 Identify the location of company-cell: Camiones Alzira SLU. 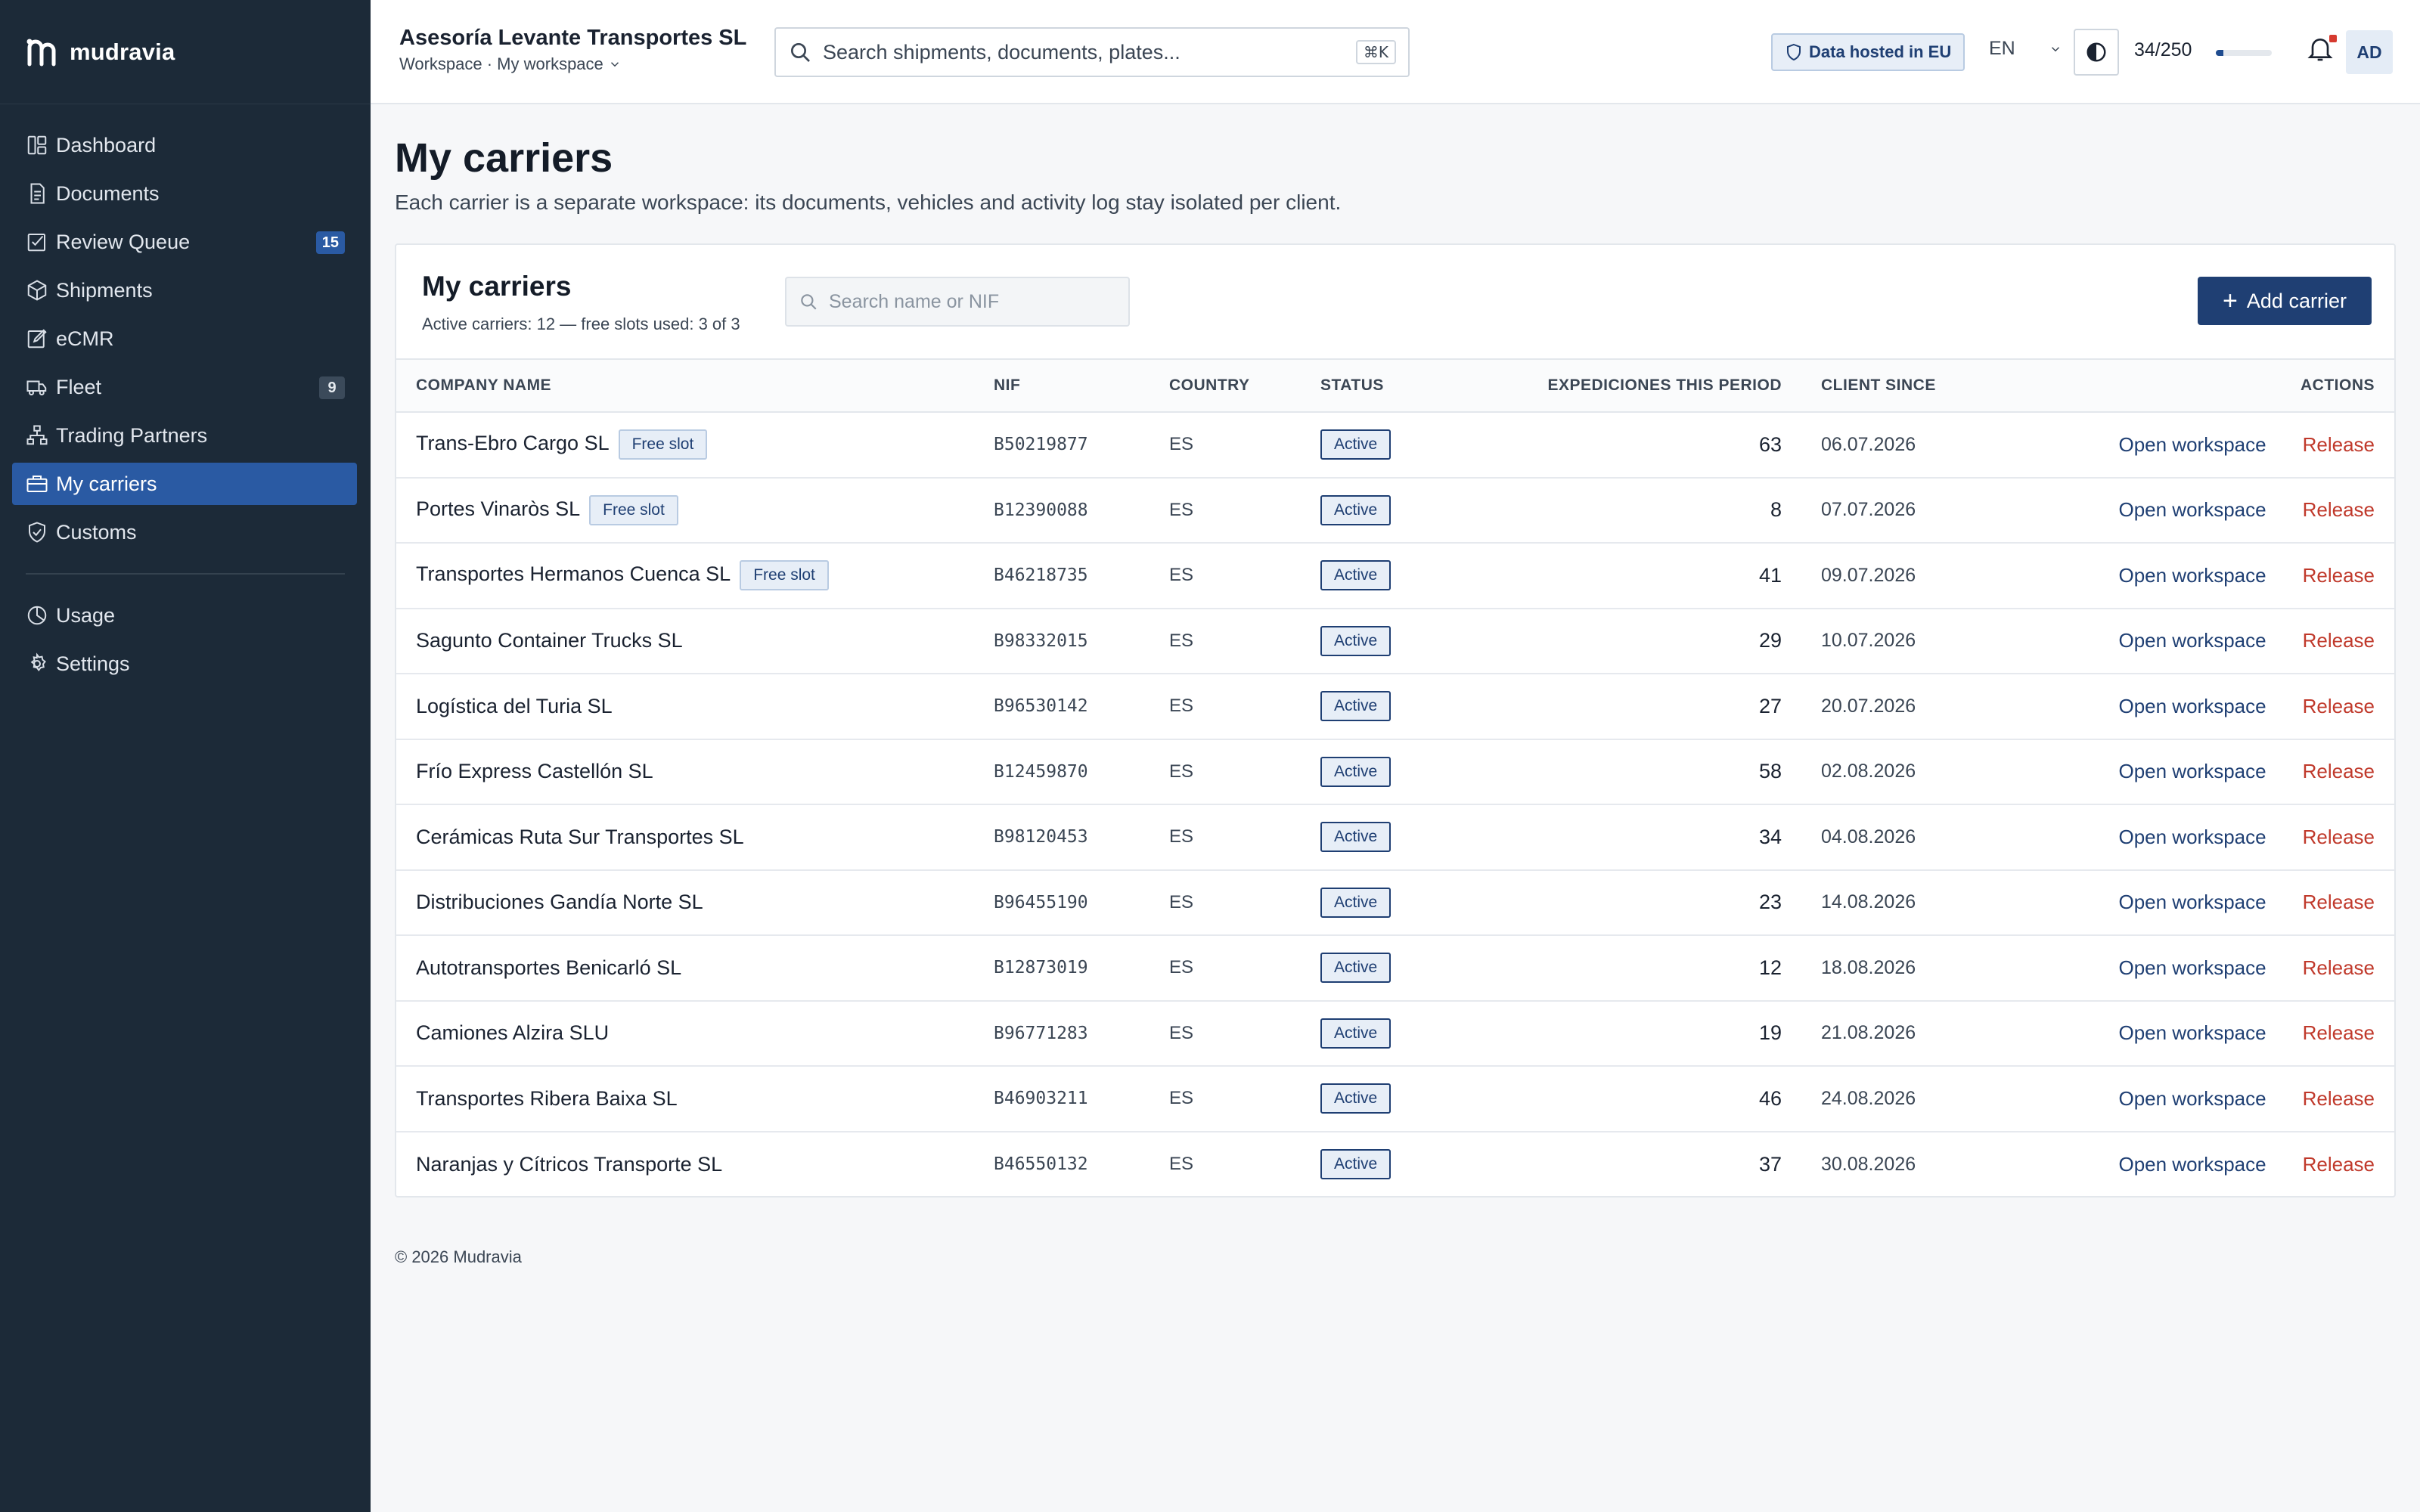
(695, 1034).